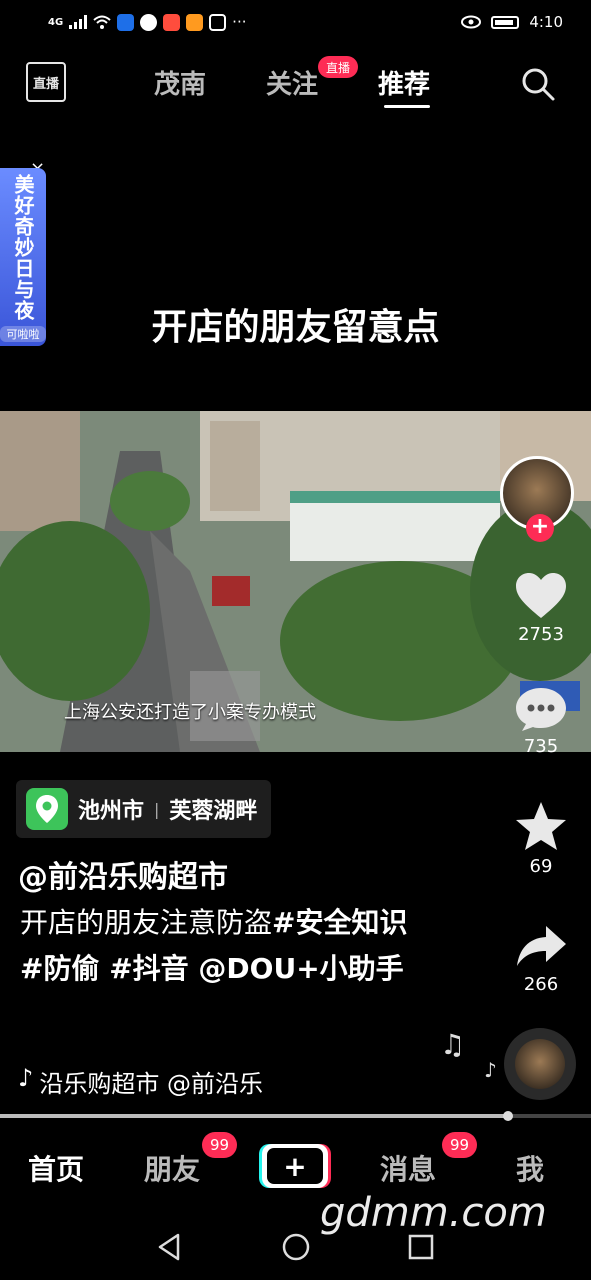 This screenshot has width=591, height=1280. I want to click on battery-icon, so click(505, 22).